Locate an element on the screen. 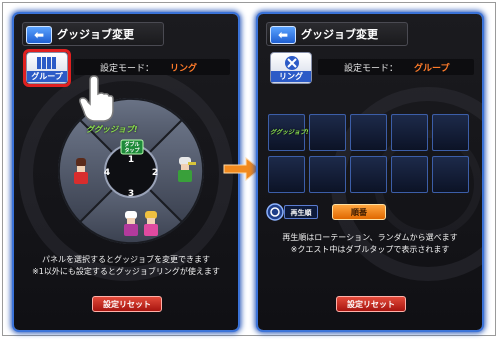 The image size is (500, 340). segment-number-3: 3 is located at coordinates (131, 194).